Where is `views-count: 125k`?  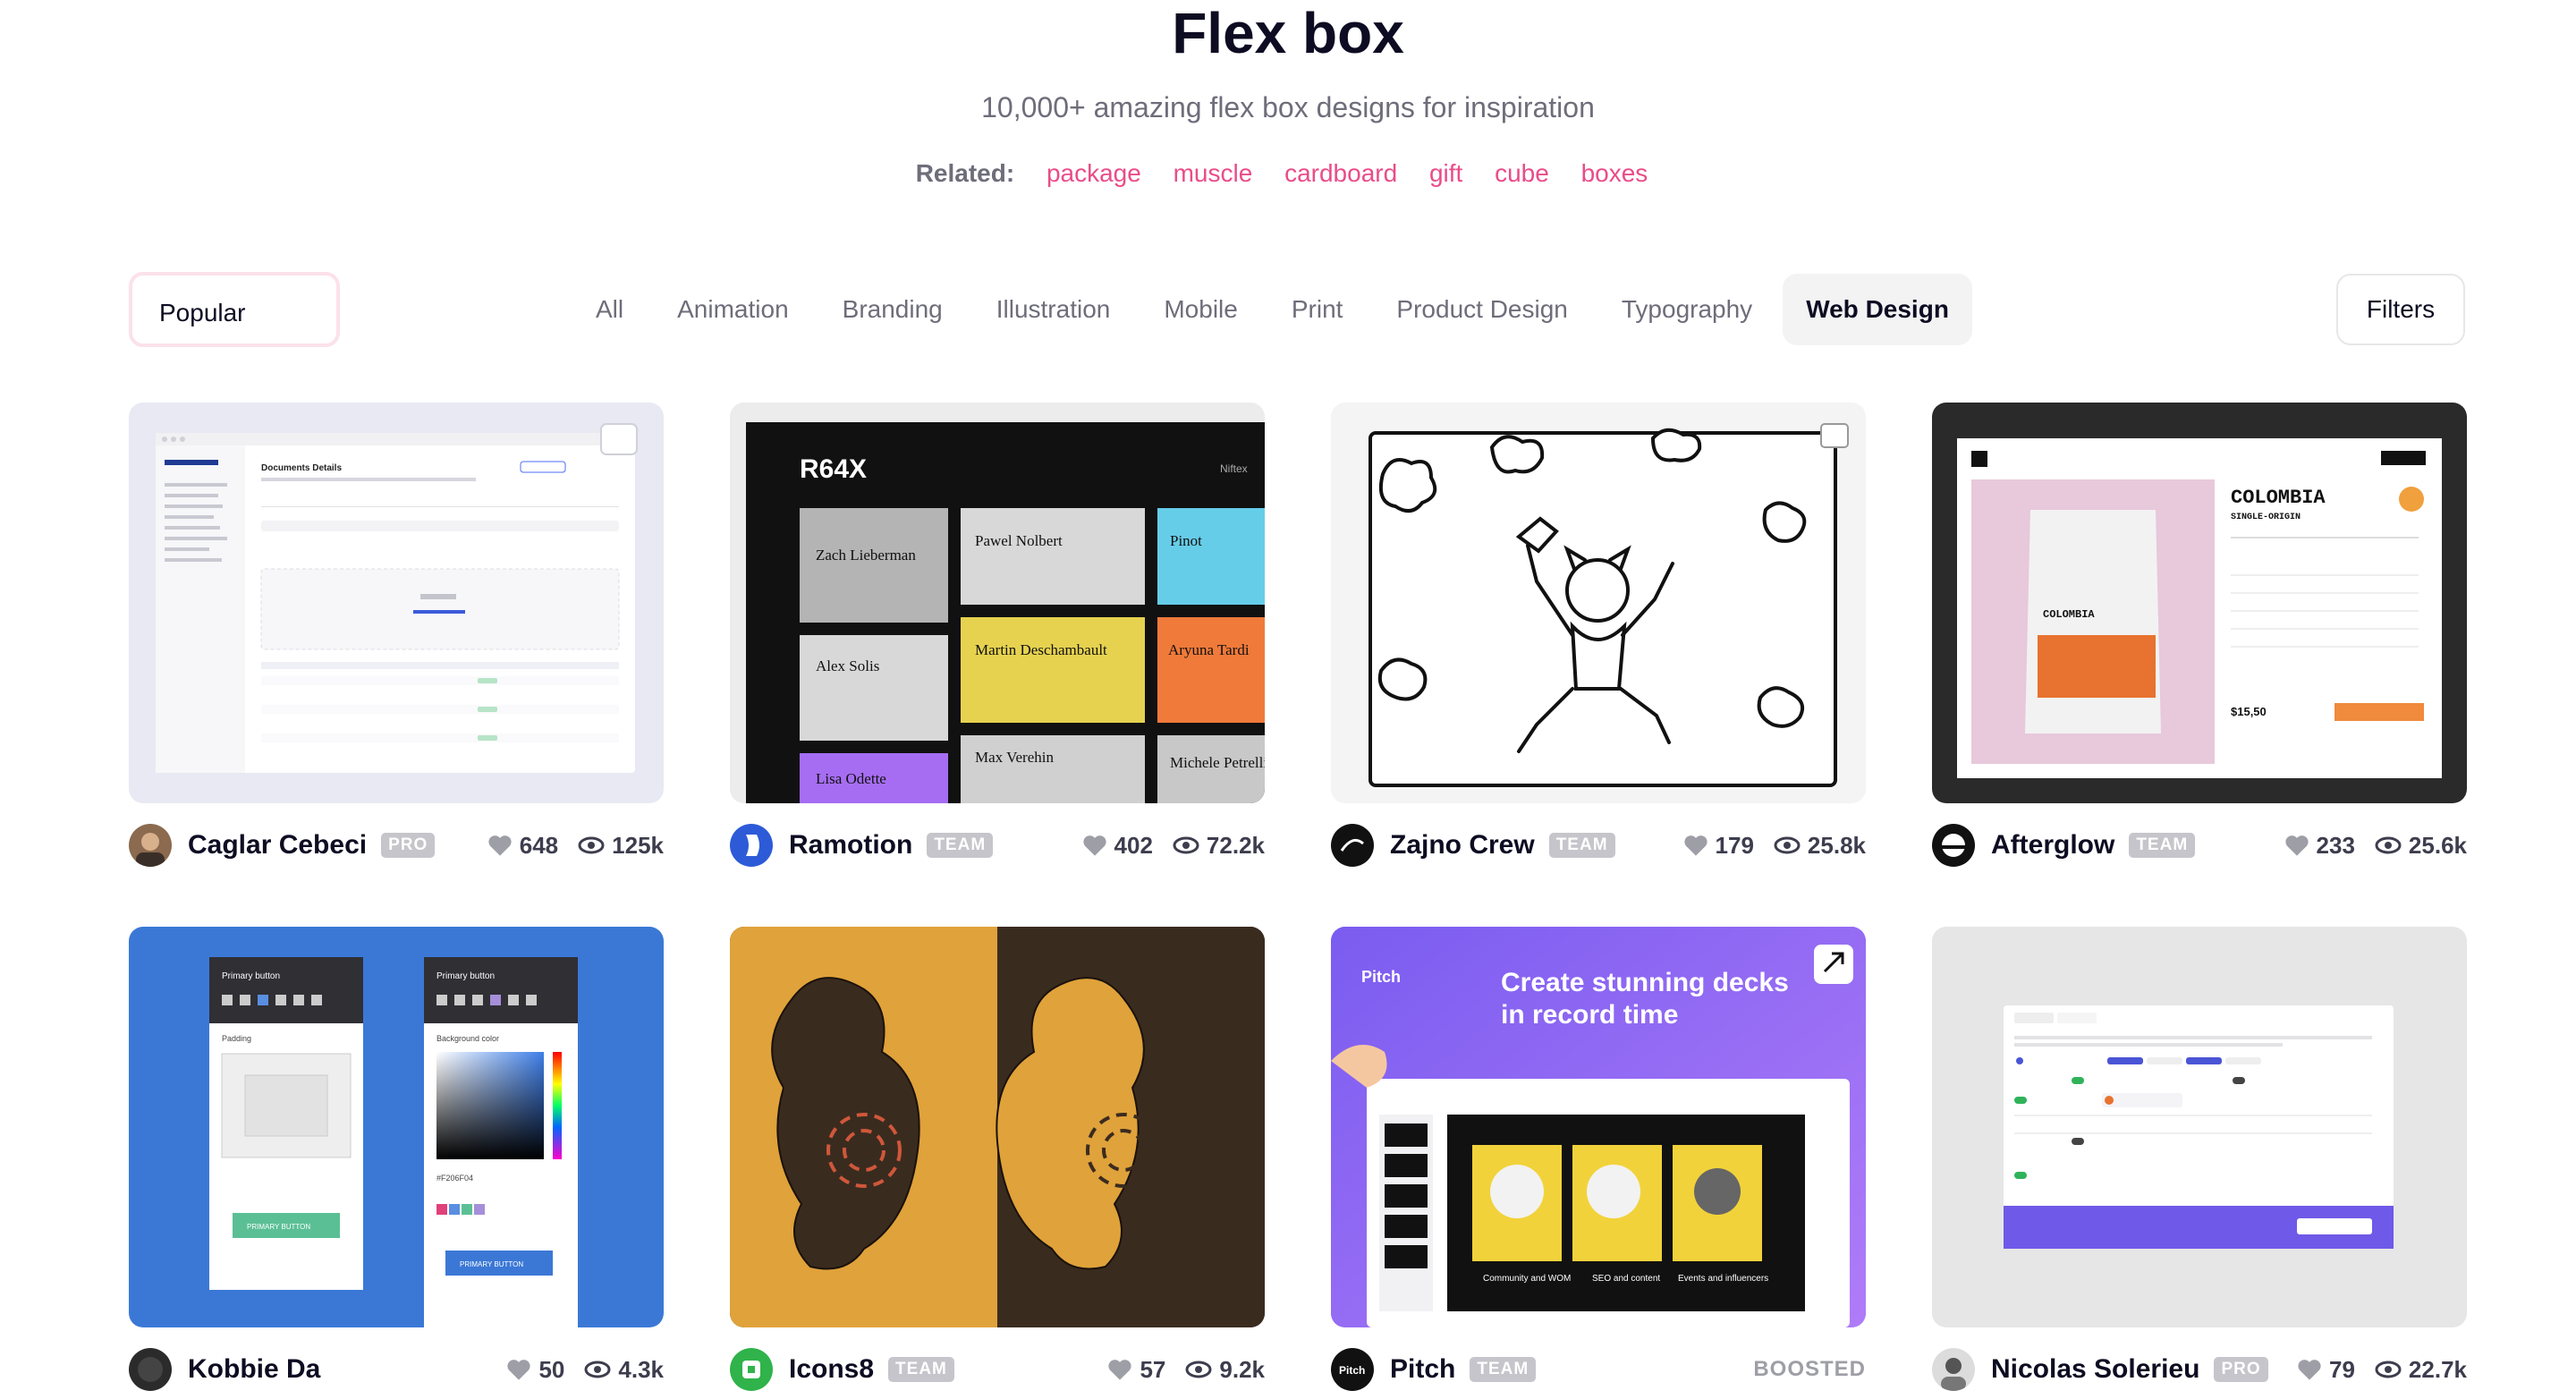
views-count: 125k is located at coordinates (621, 846).